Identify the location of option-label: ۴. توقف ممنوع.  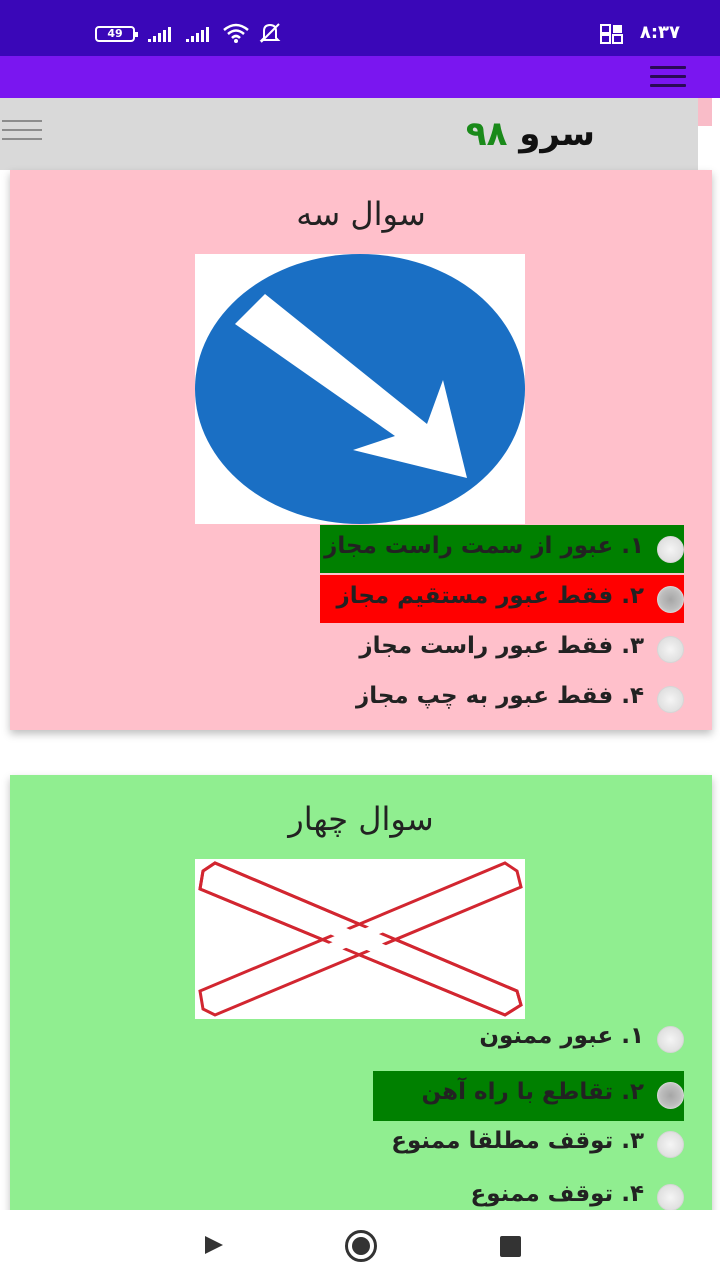
(557, 1194).